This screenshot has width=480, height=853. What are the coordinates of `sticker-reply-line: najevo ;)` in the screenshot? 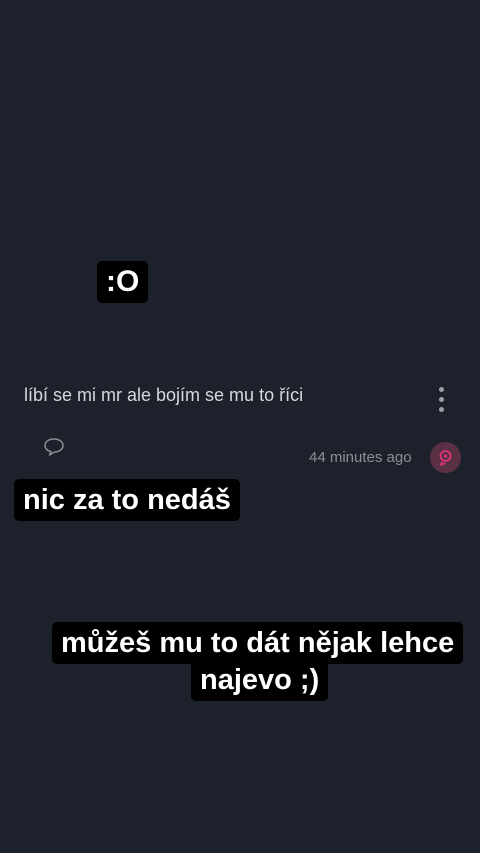 It's located at (260, 680).